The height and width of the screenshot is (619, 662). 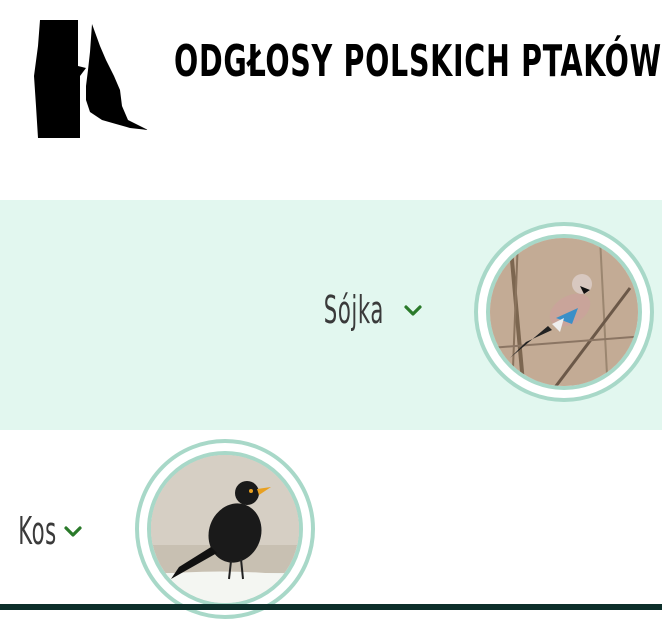 I want to click on bird-name: Sójka, so click(x=346, y=310).